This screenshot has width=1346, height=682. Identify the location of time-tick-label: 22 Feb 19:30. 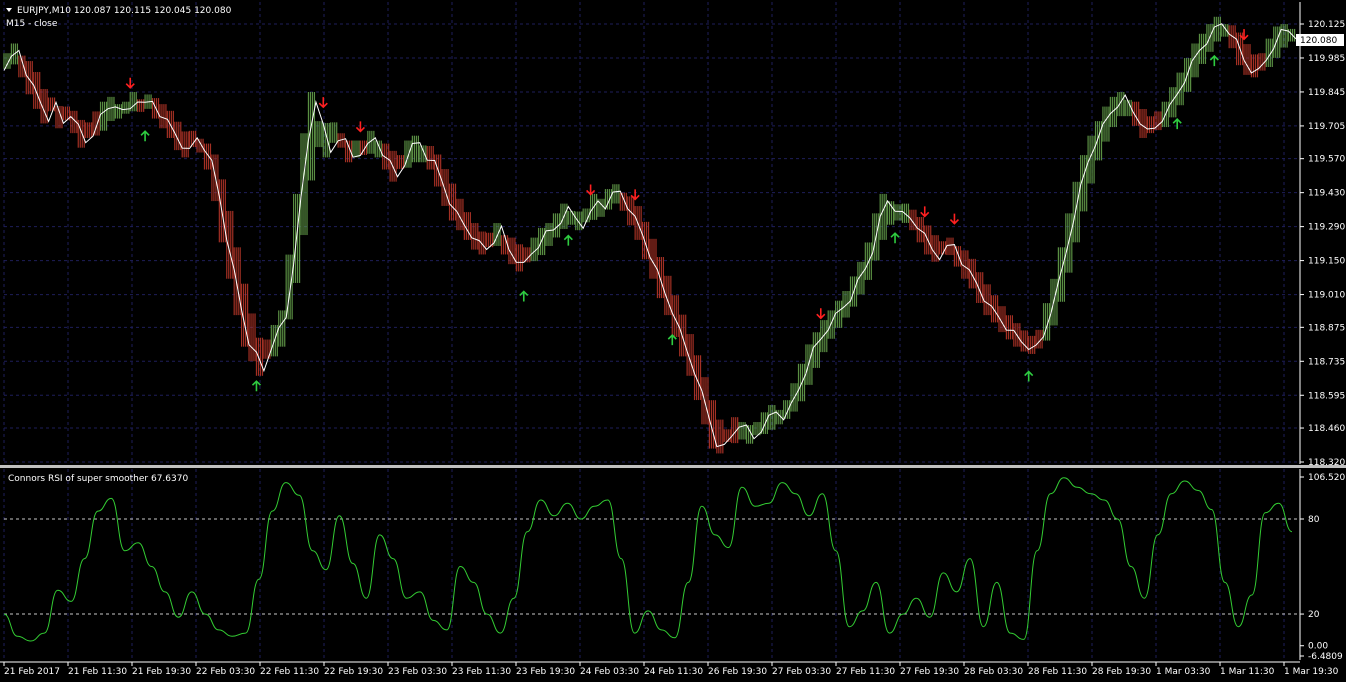
(353, 672).